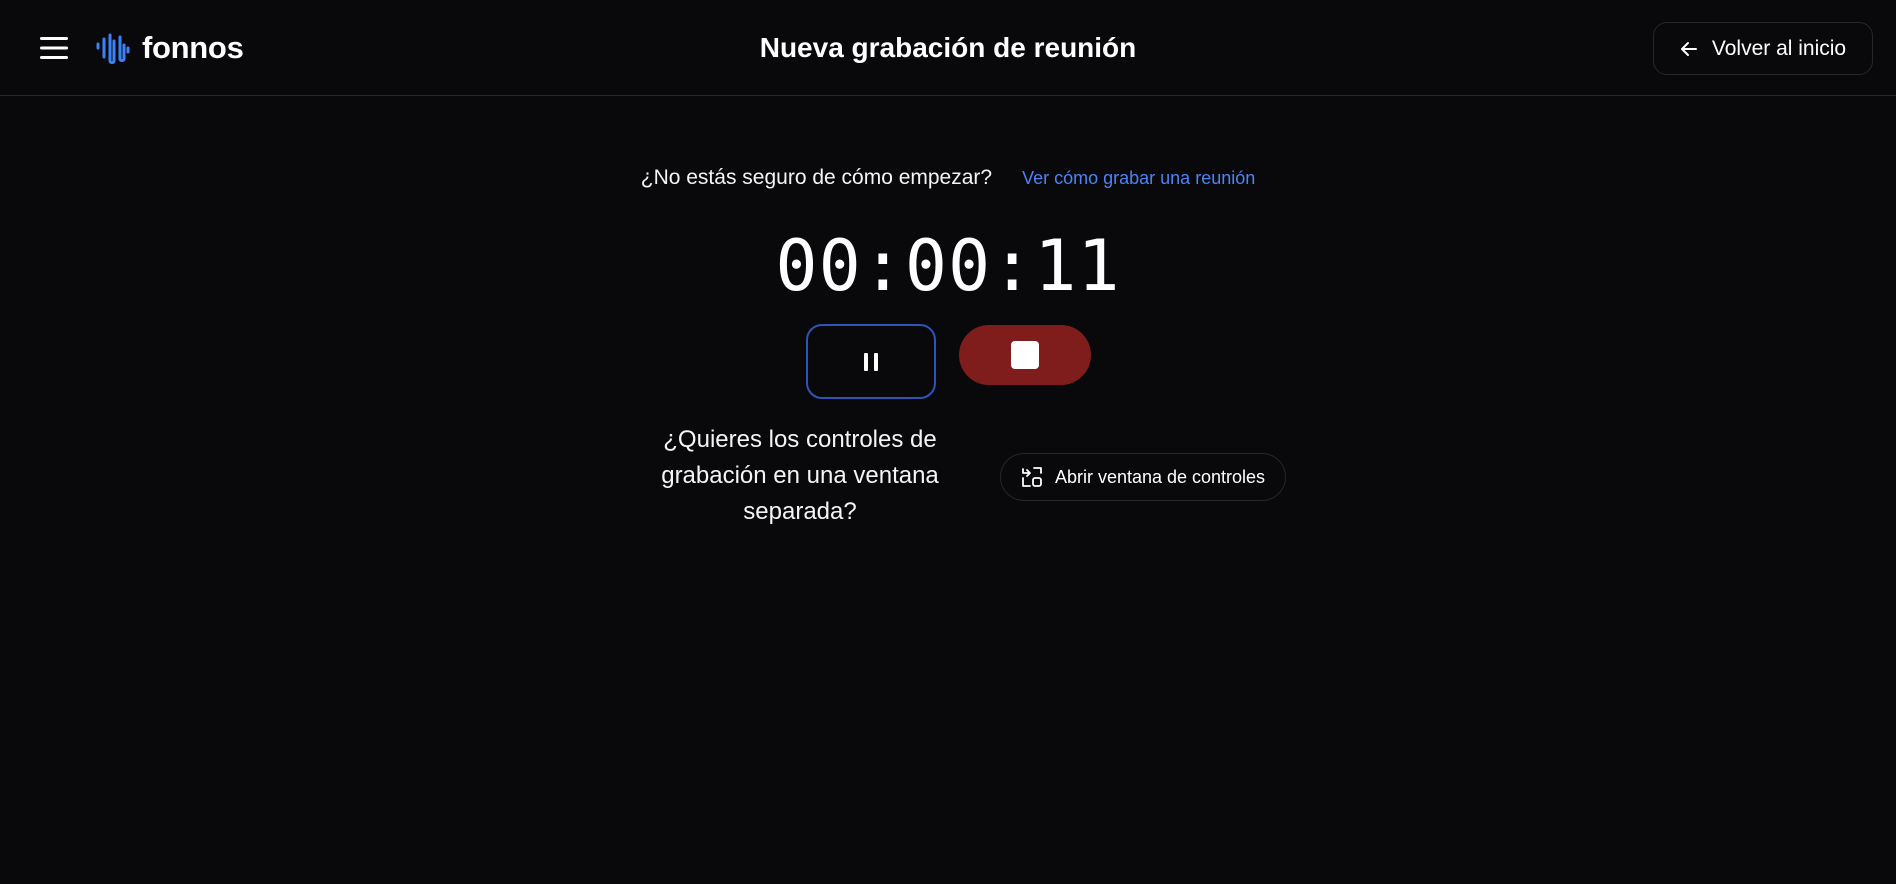 This screenshot has width=1896, height=884. What do you see at coordinates (1032, 477) in the screenshot?
I see `switch-window-icon` at bounding box center [1032, 477].